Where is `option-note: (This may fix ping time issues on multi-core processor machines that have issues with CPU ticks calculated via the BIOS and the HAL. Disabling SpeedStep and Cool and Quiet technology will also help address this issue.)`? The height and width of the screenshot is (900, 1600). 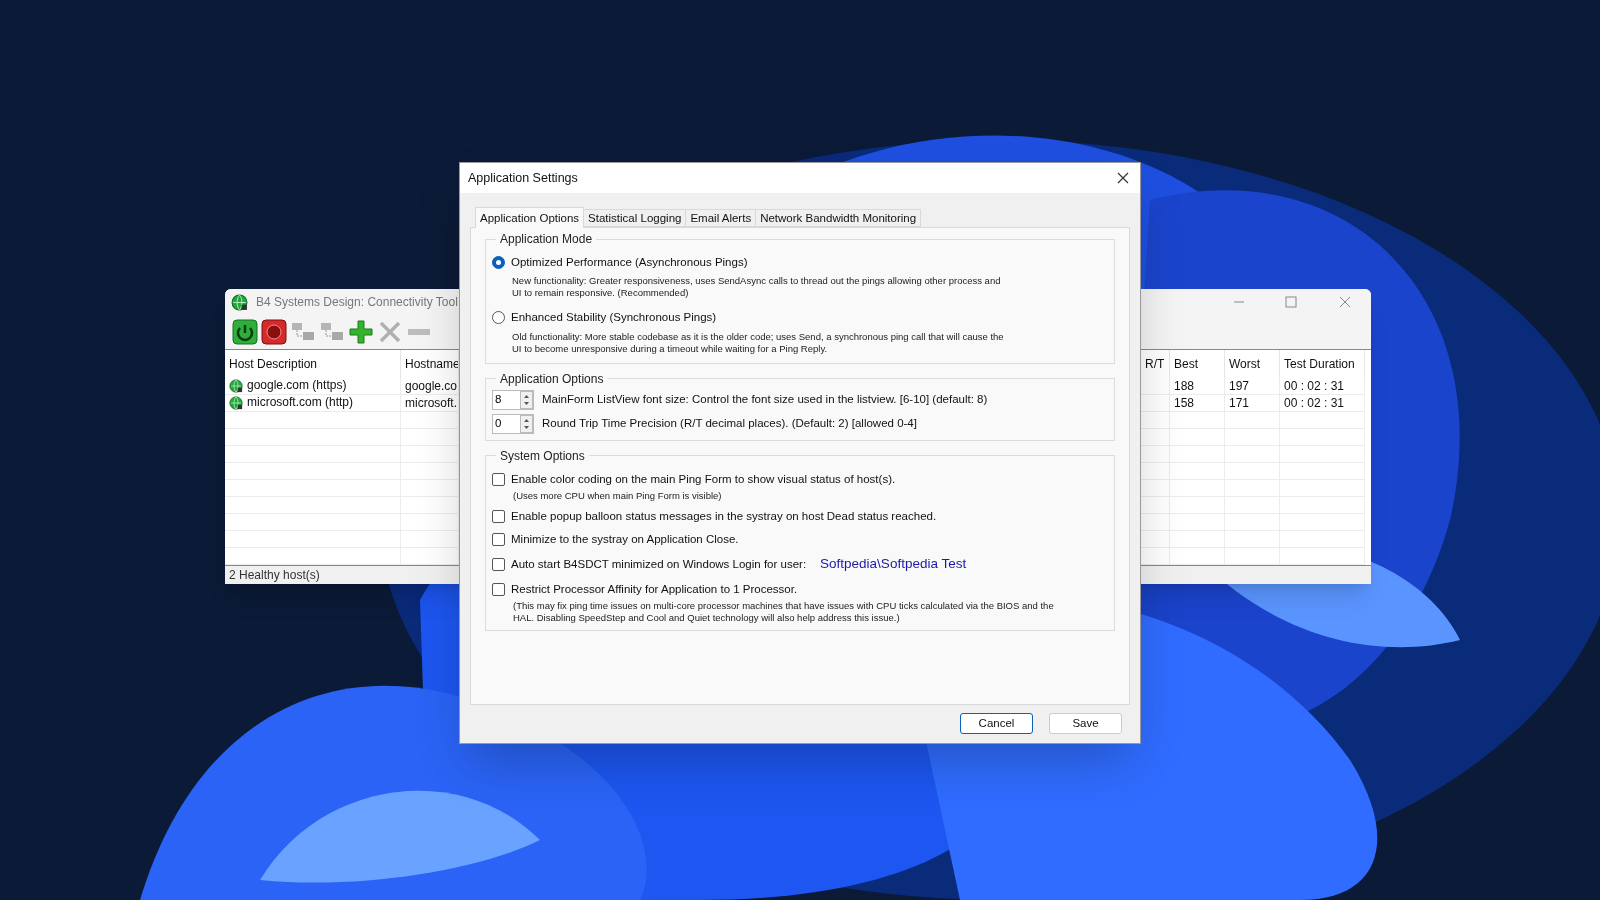
option-note: (This may fix ping time issues on multi-core processor machines that have issues with CPU ticks calculated via the BIOS and the HAL. Disabling SpeedStep and Cool and Quiet technology will also help address this issue.) is located at coordinates (784, 611).